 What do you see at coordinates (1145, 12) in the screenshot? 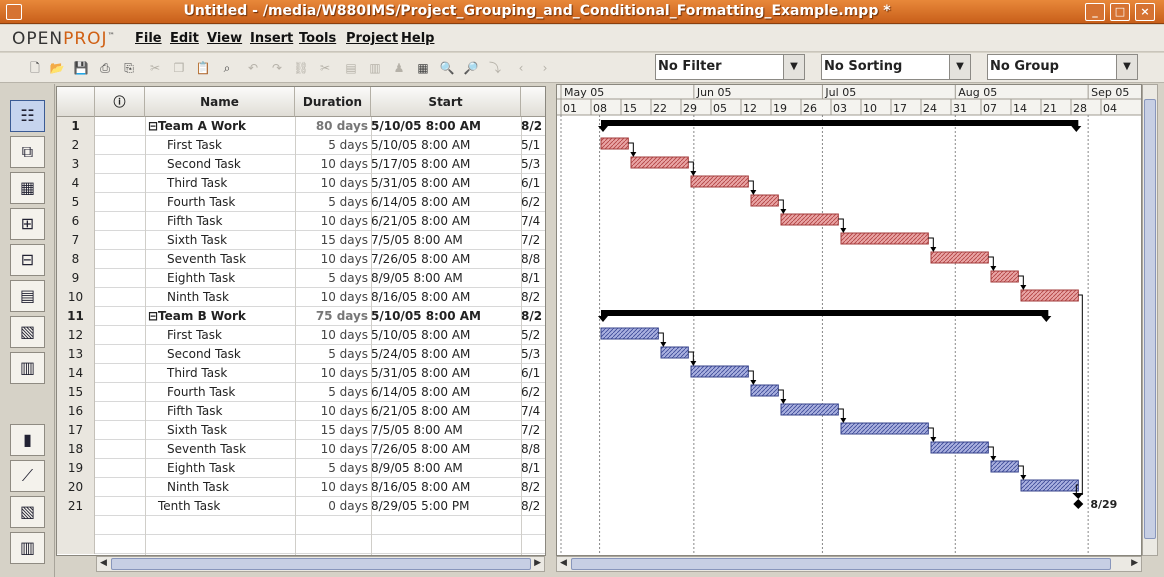
I see `close-button: ×` at bounding box center [1145, 12].